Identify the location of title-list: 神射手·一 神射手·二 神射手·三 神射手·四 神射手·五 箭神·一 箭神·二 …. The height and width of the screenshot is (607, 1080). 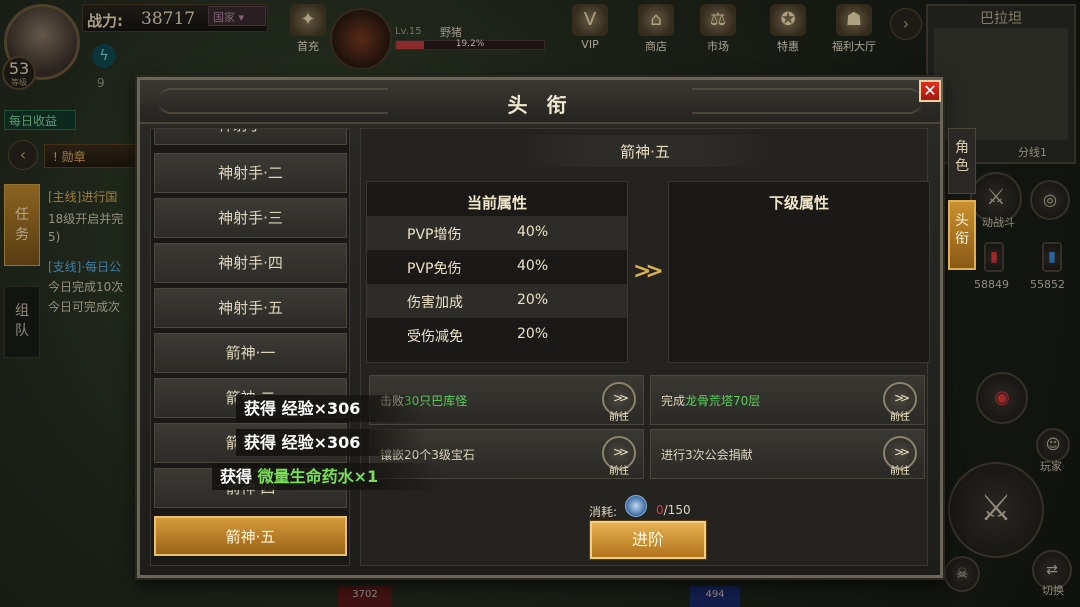
(250, 347).